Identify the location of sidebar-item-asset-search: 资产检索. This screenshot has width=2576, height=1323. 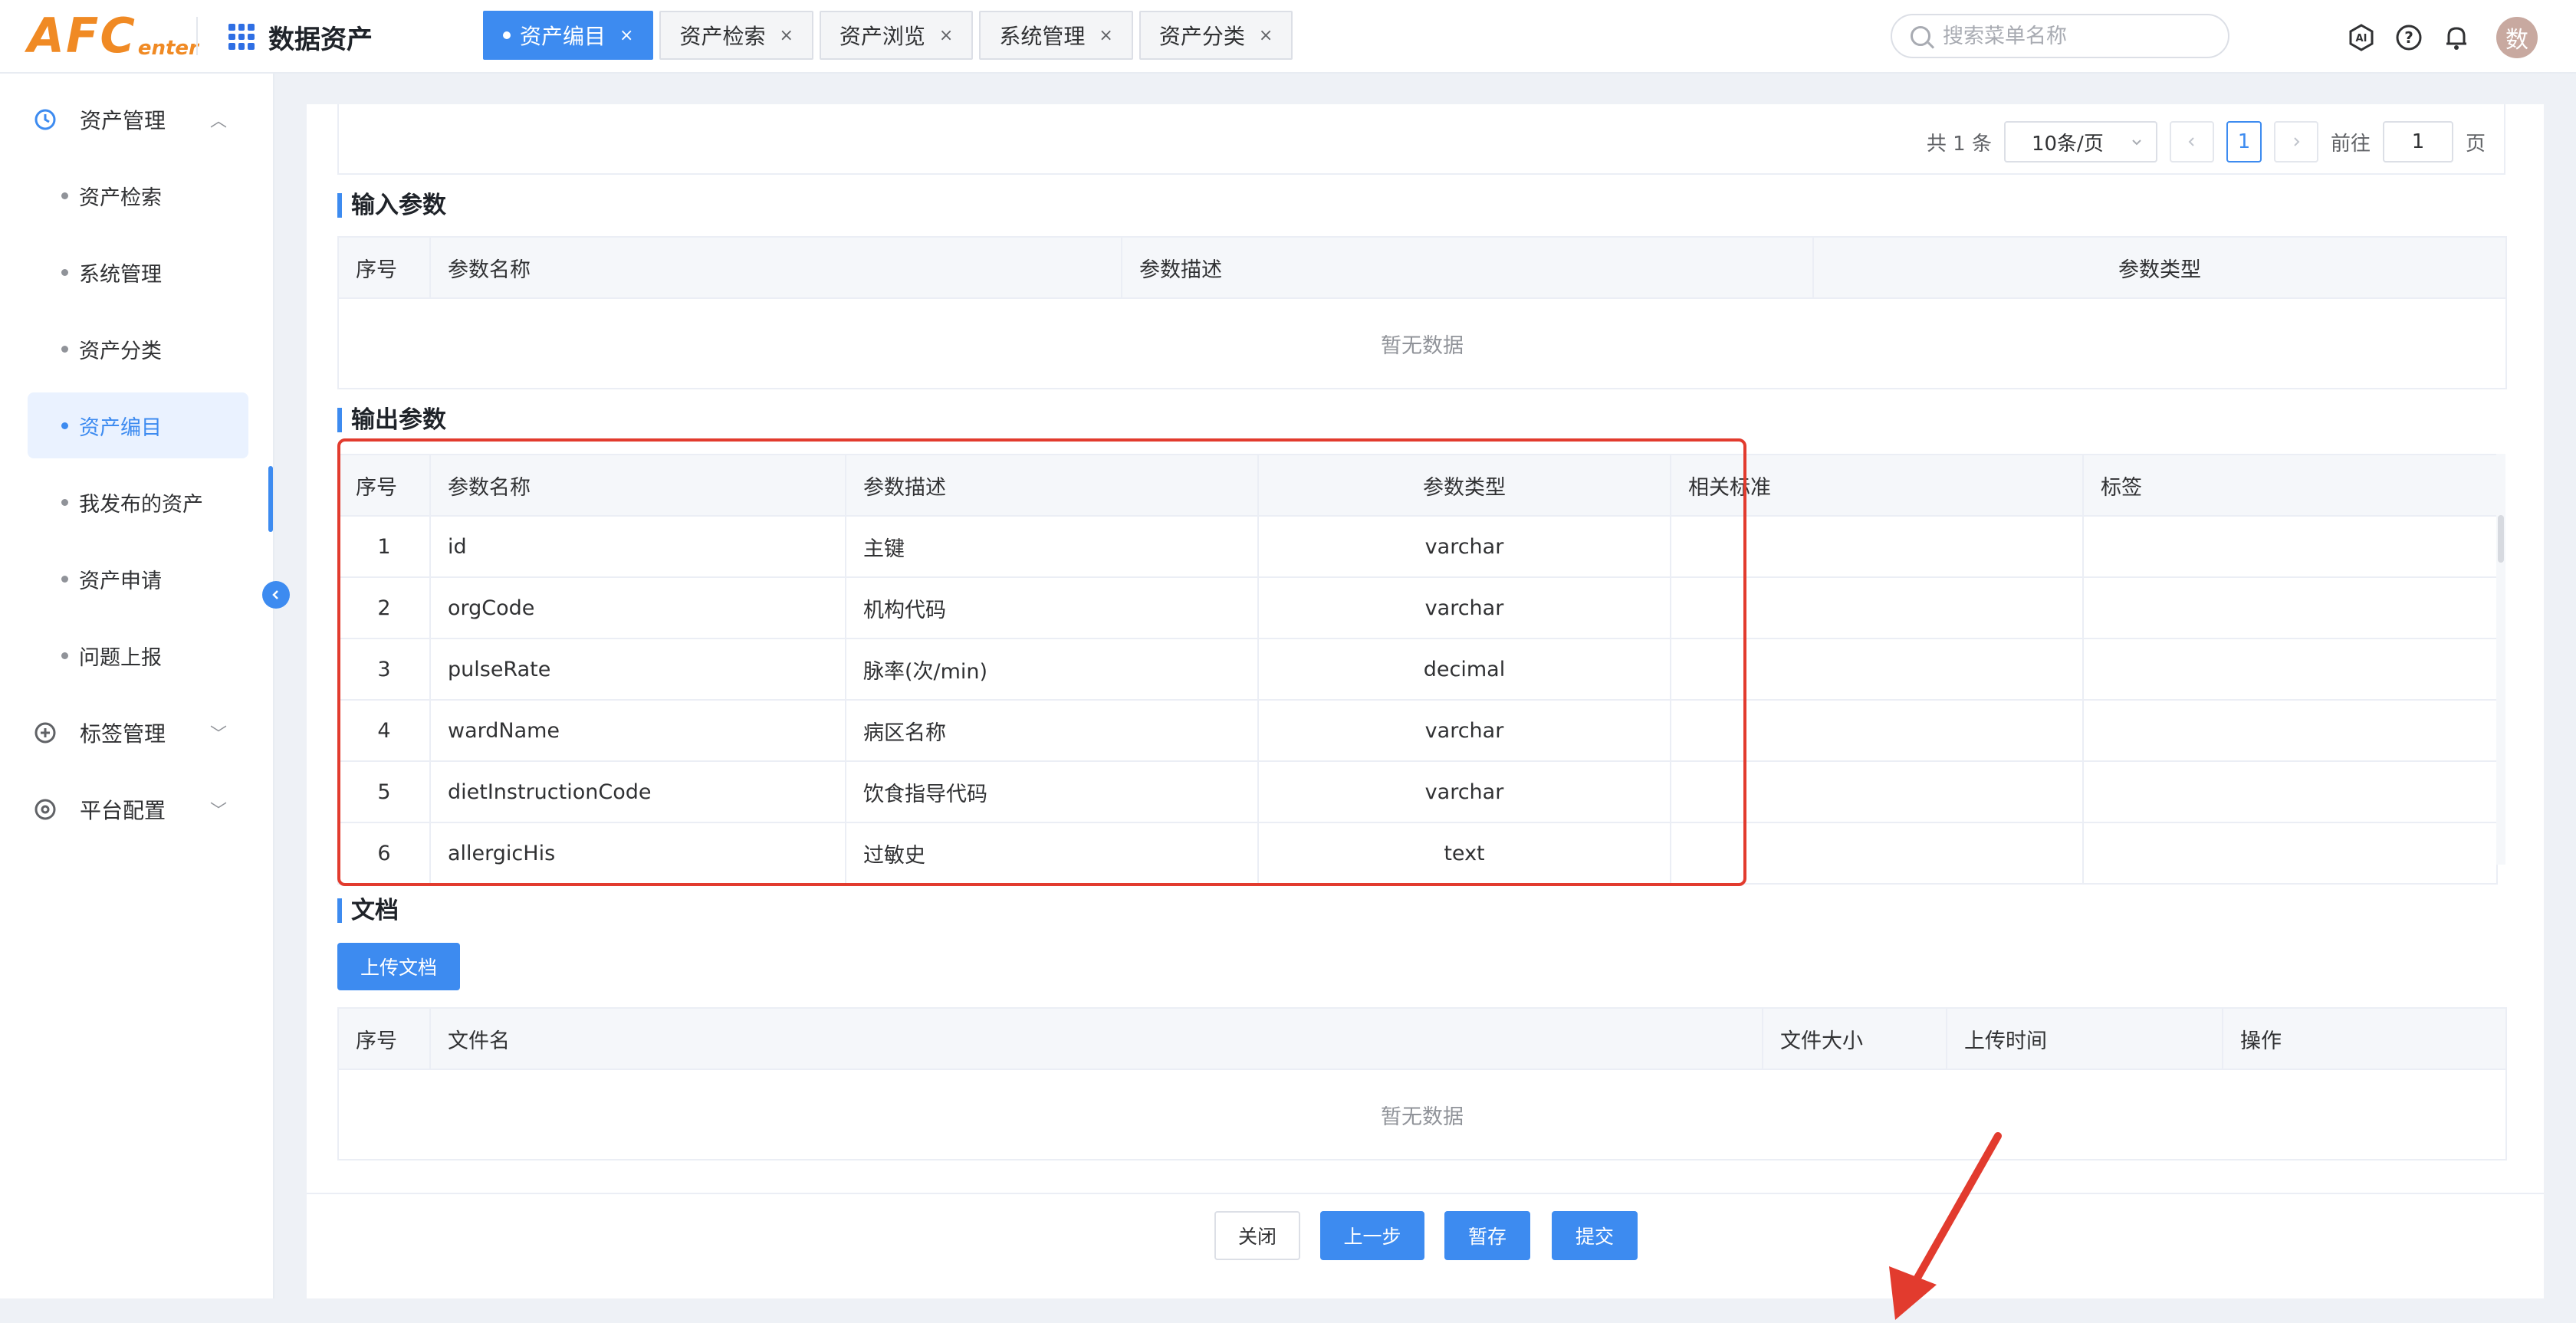
(138, 195).